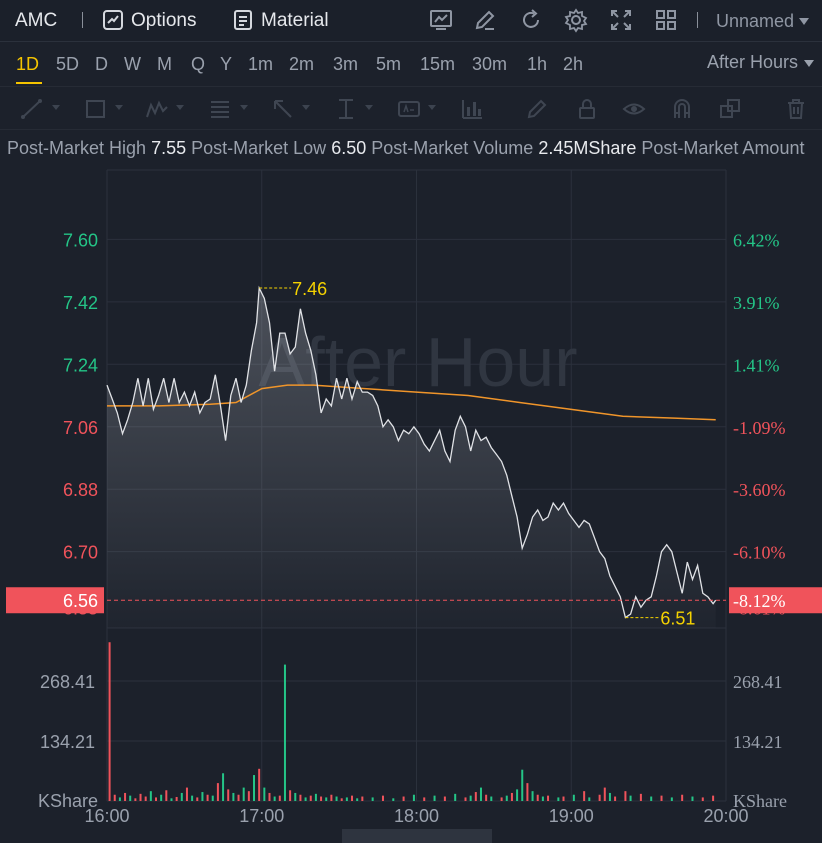  What do you see at coordinates (756, 303) in the screenshot?
I see `percent-tick-label: 3.91%` at bounding box center [756, 303].